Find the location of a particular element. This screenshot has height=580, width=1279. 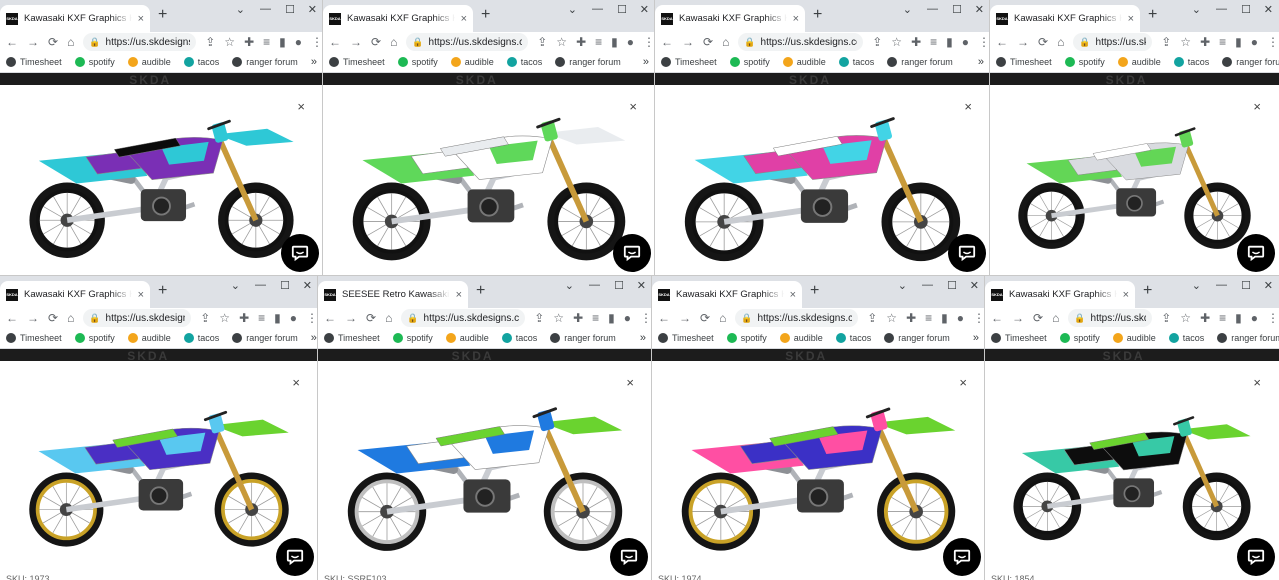

bookmarks-overflow-button: » is located at coordinates (317, 62).